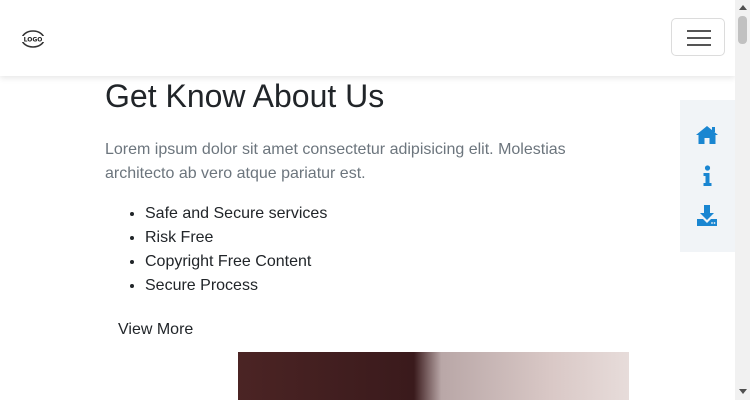 The width and height of the screenshot is (750, 400). I want to click on logo: LOGO, so click(33, 39).